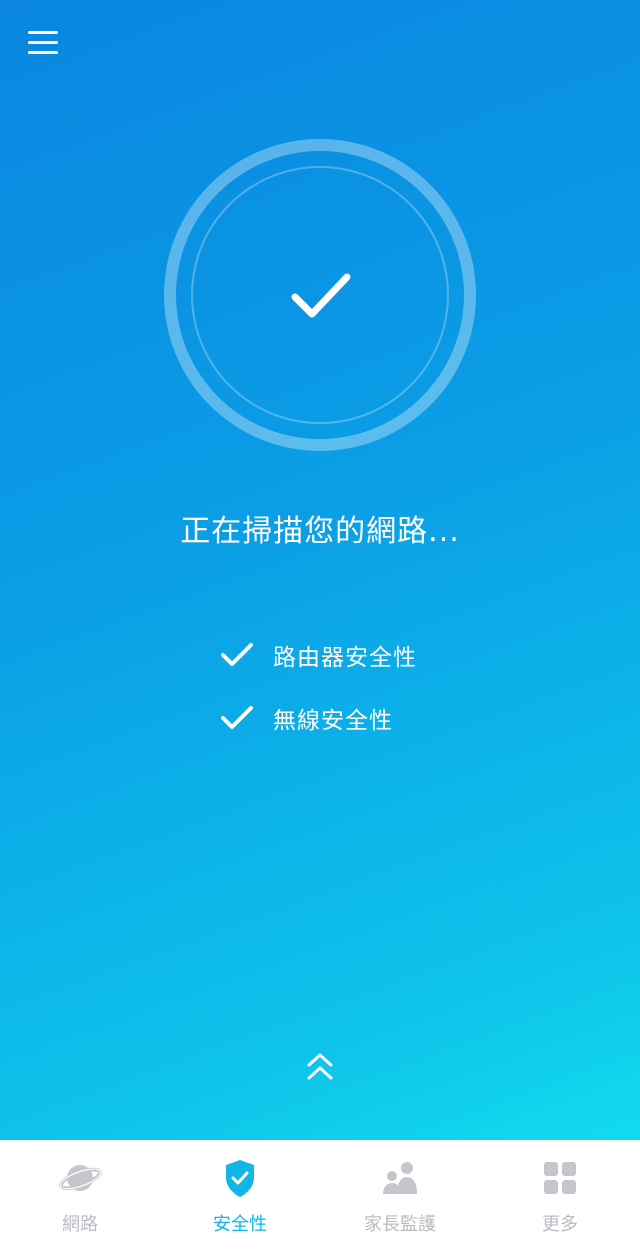 Image resolution: width=640 pixels, height=1253 pixels. What do you see at coordinates (400, 1178) in the screenshot?
I see `family-icon` at bounding box center [400, 1178].